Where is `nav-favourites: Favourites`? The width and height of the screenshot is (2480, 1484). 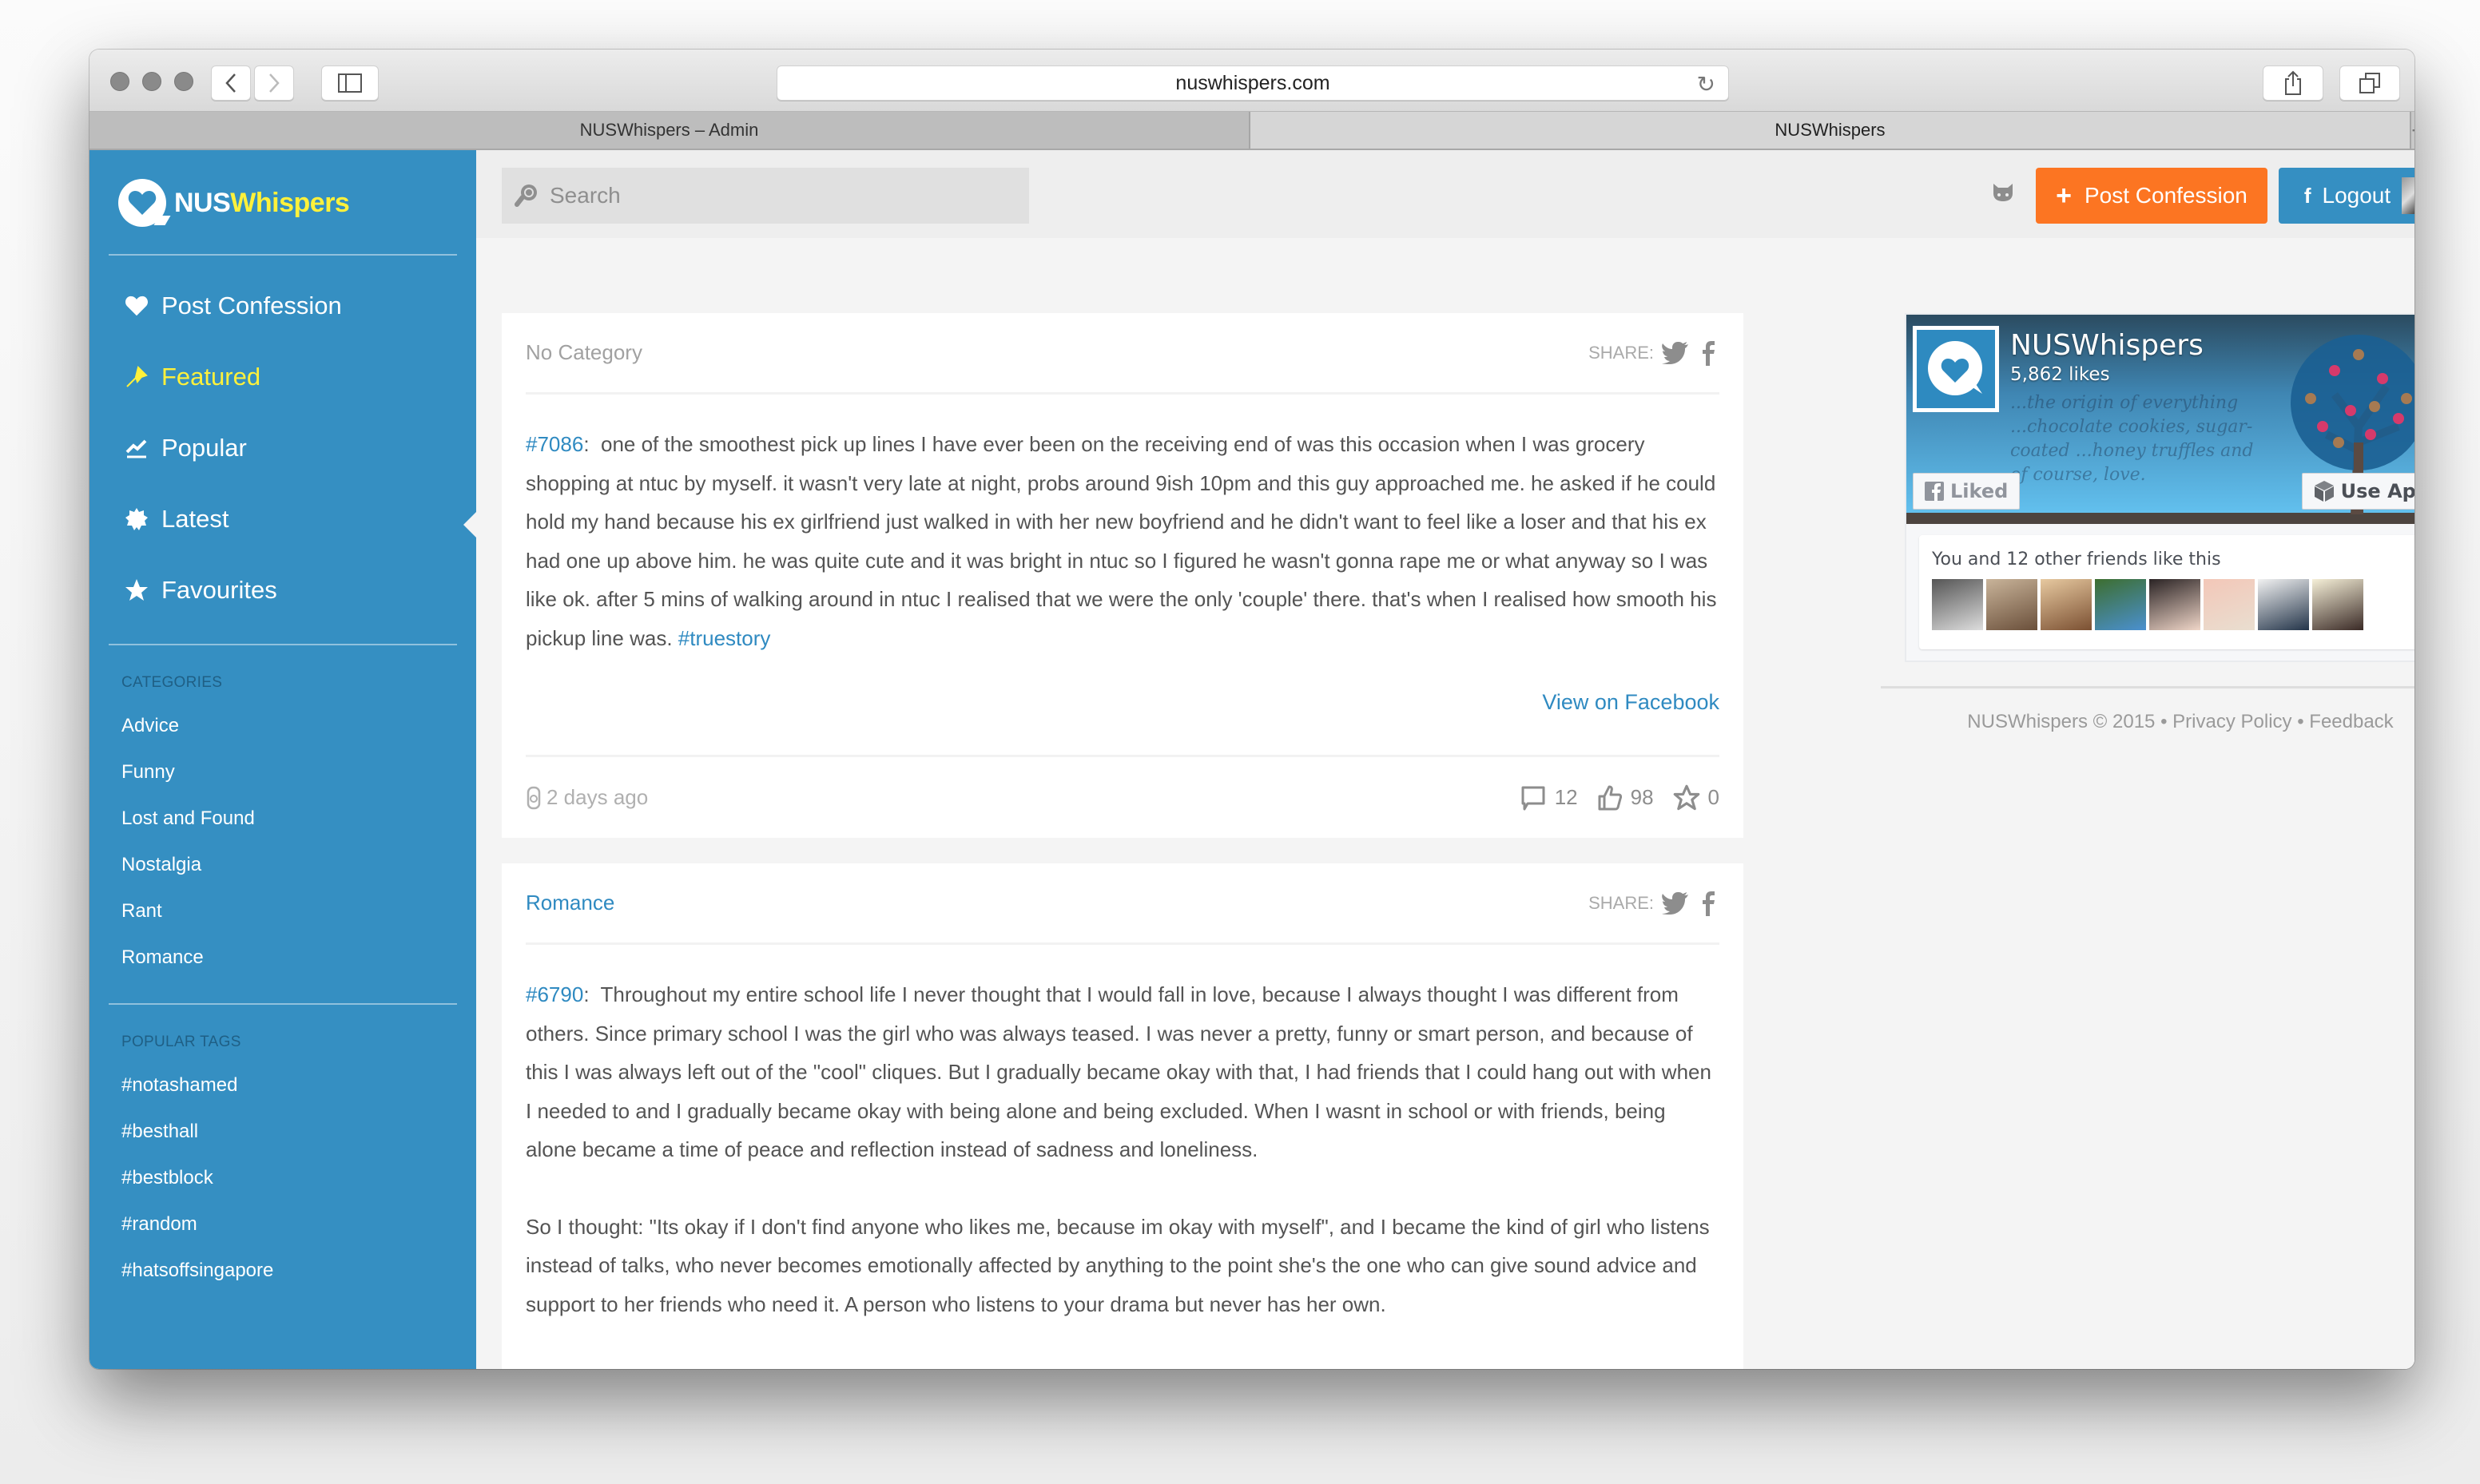 nav-favourites: Favourites is located at coordinates (232, 589).